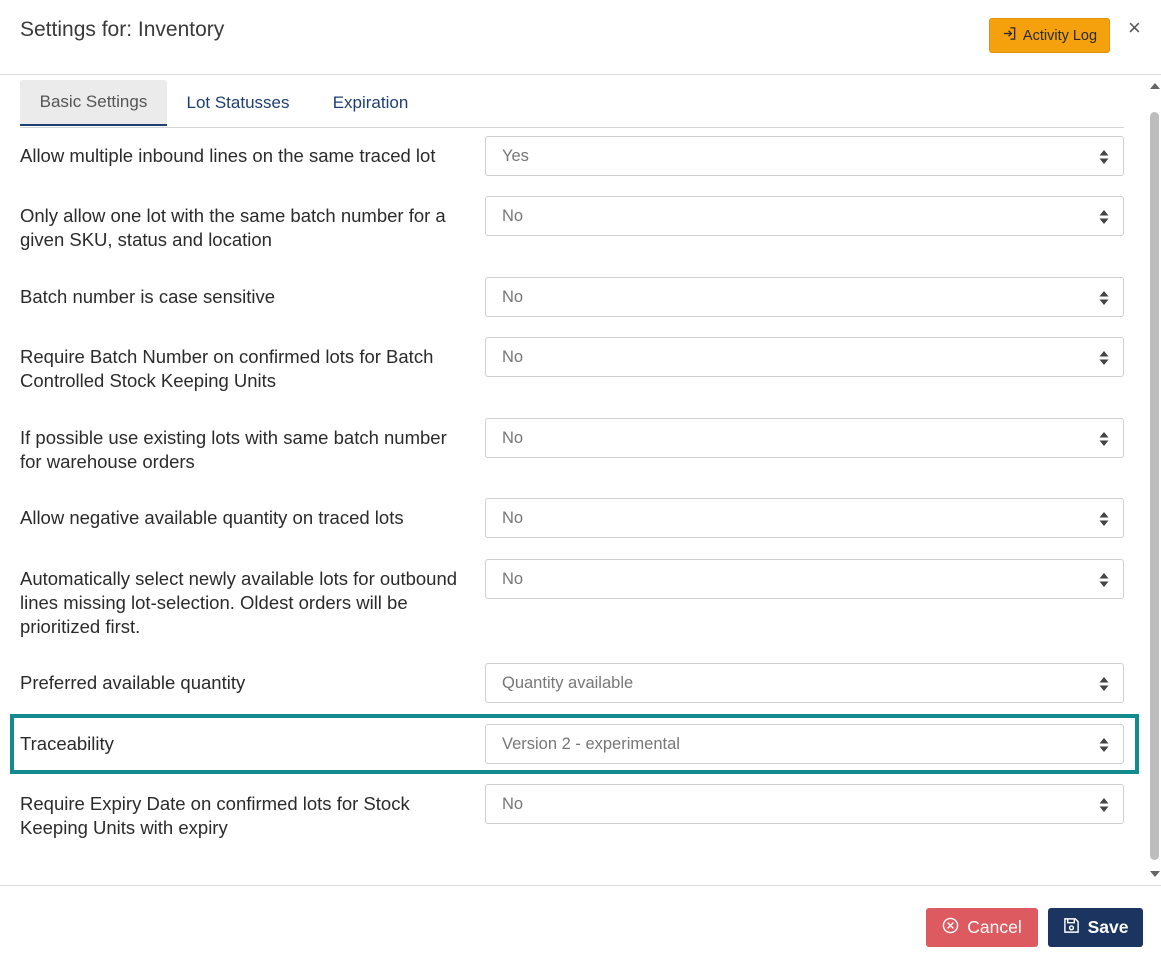 The width and height of the screenshot is (1161, 963). I want to click on circle-x-icon, so click(950, 928).